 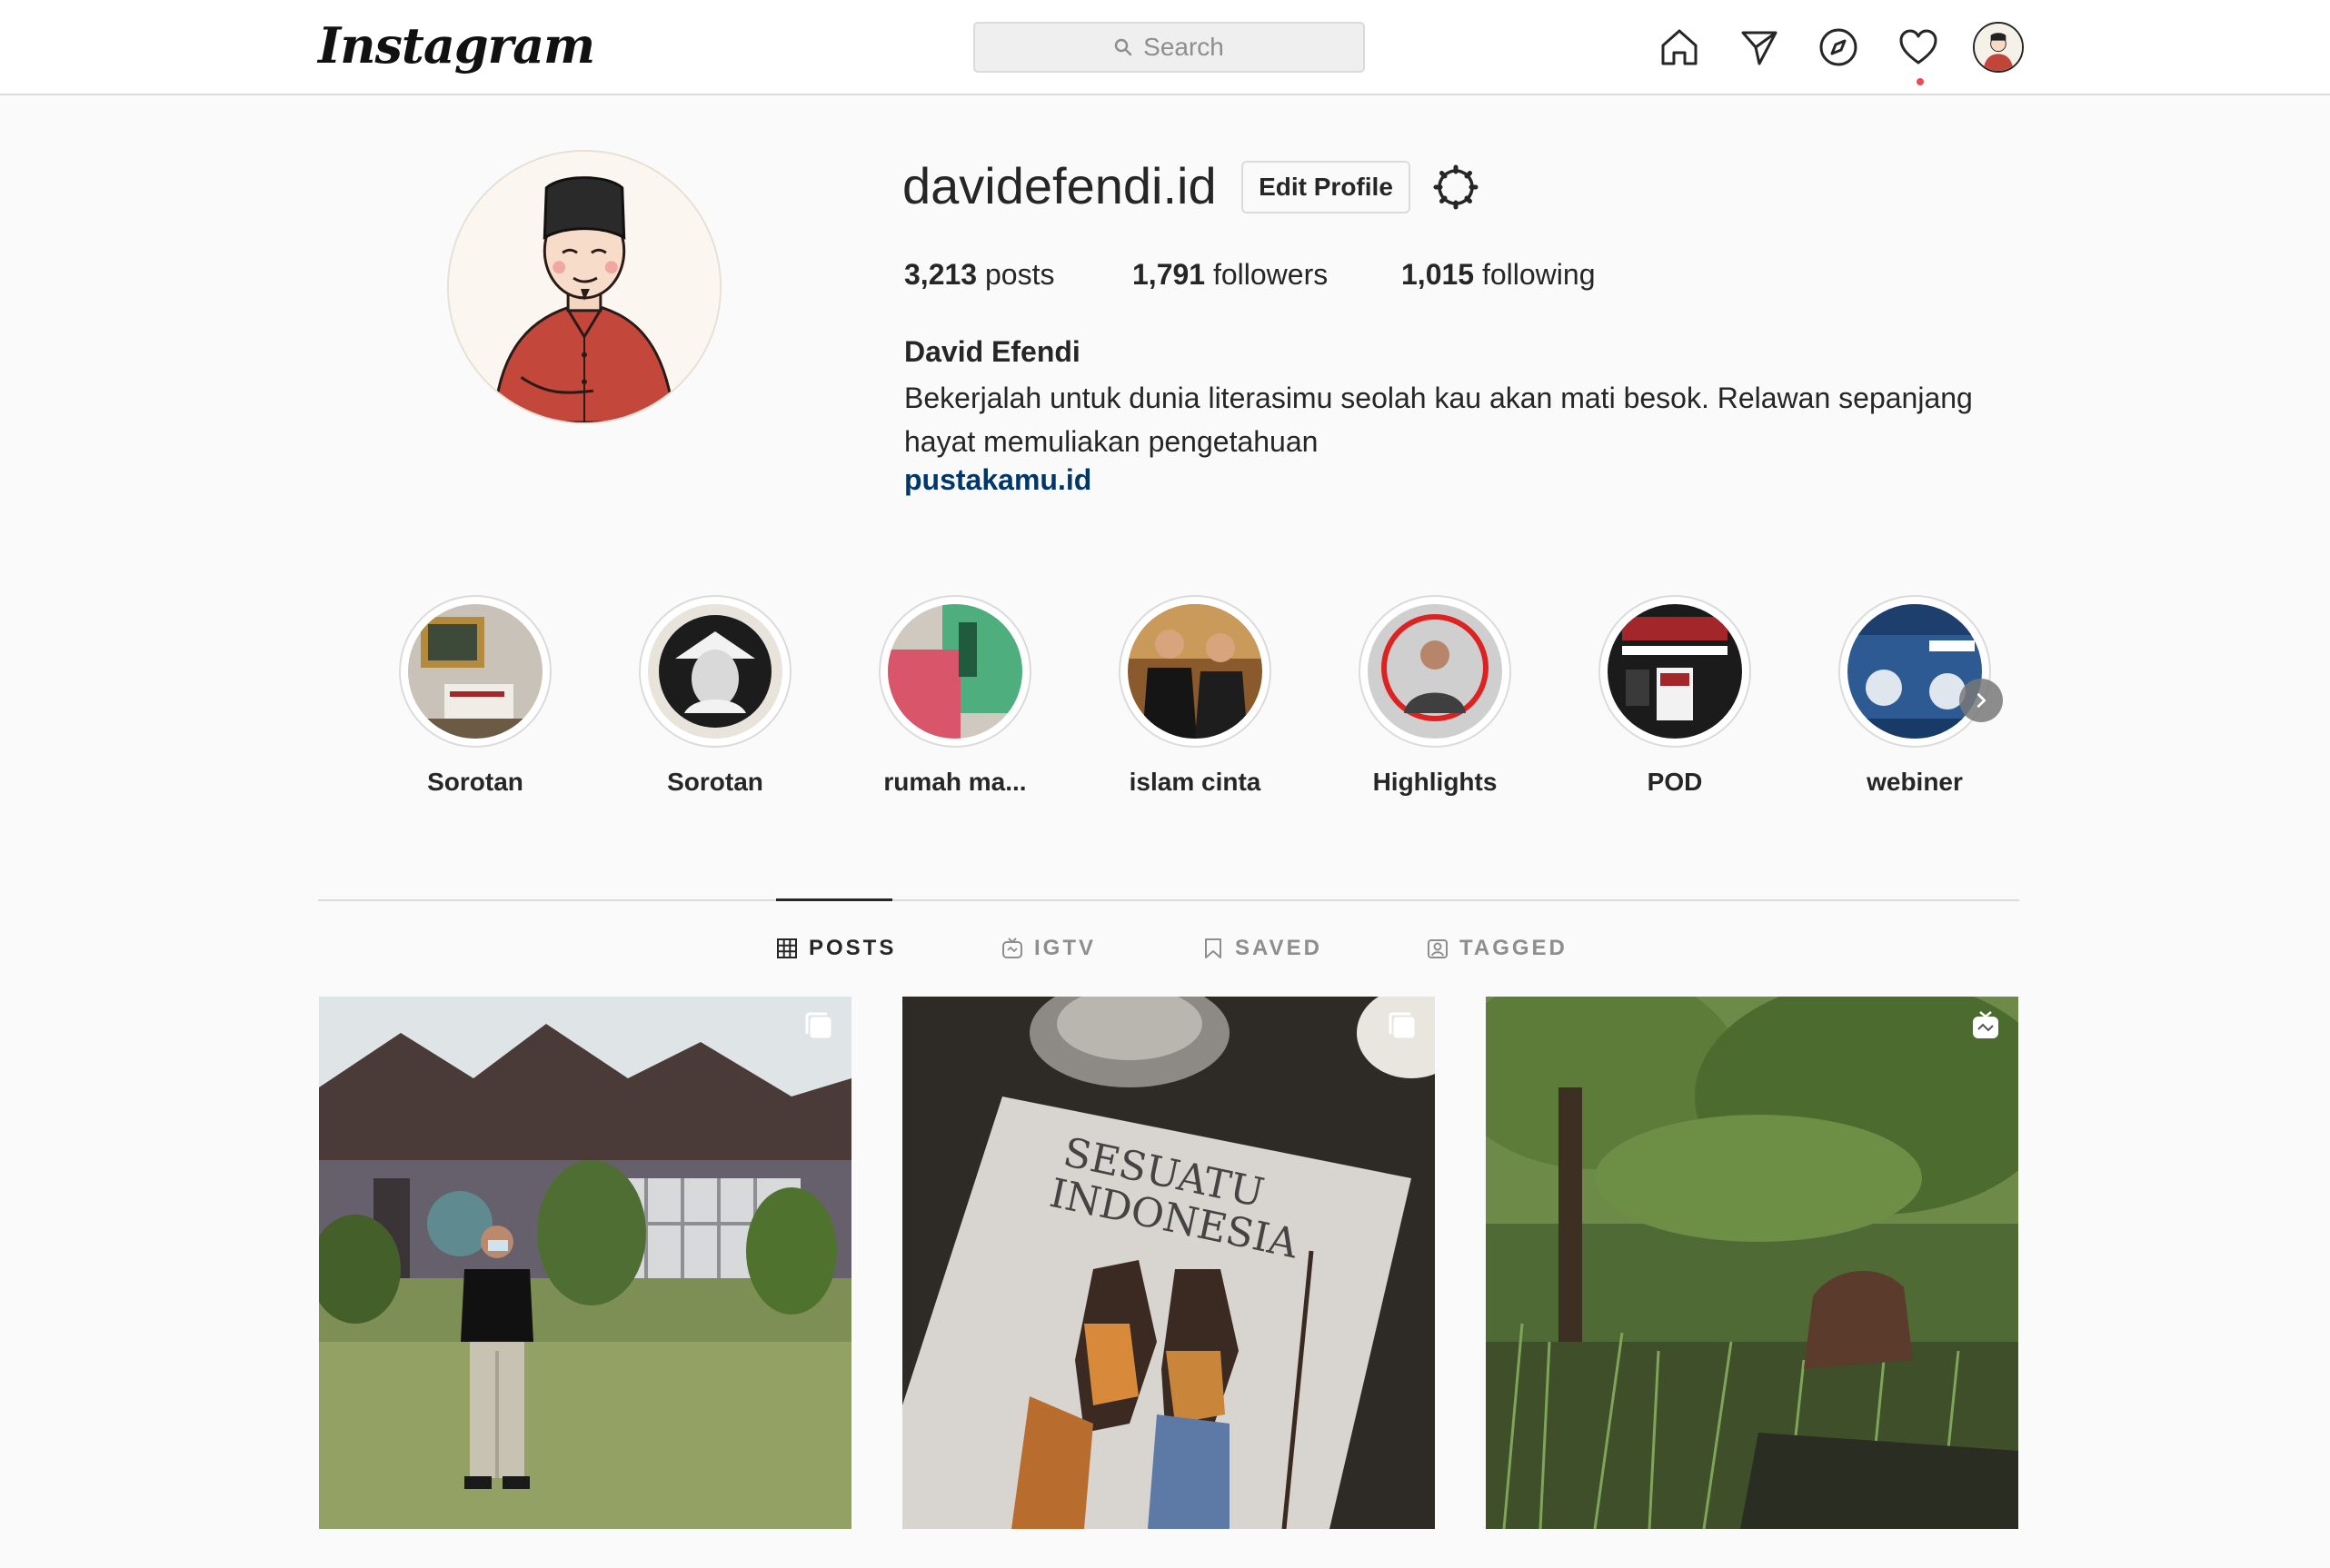 What do you see at coordinates (1455, 187) in the screenshot?
I see `settings-gear-icon` at bounding box center [1455, 187].